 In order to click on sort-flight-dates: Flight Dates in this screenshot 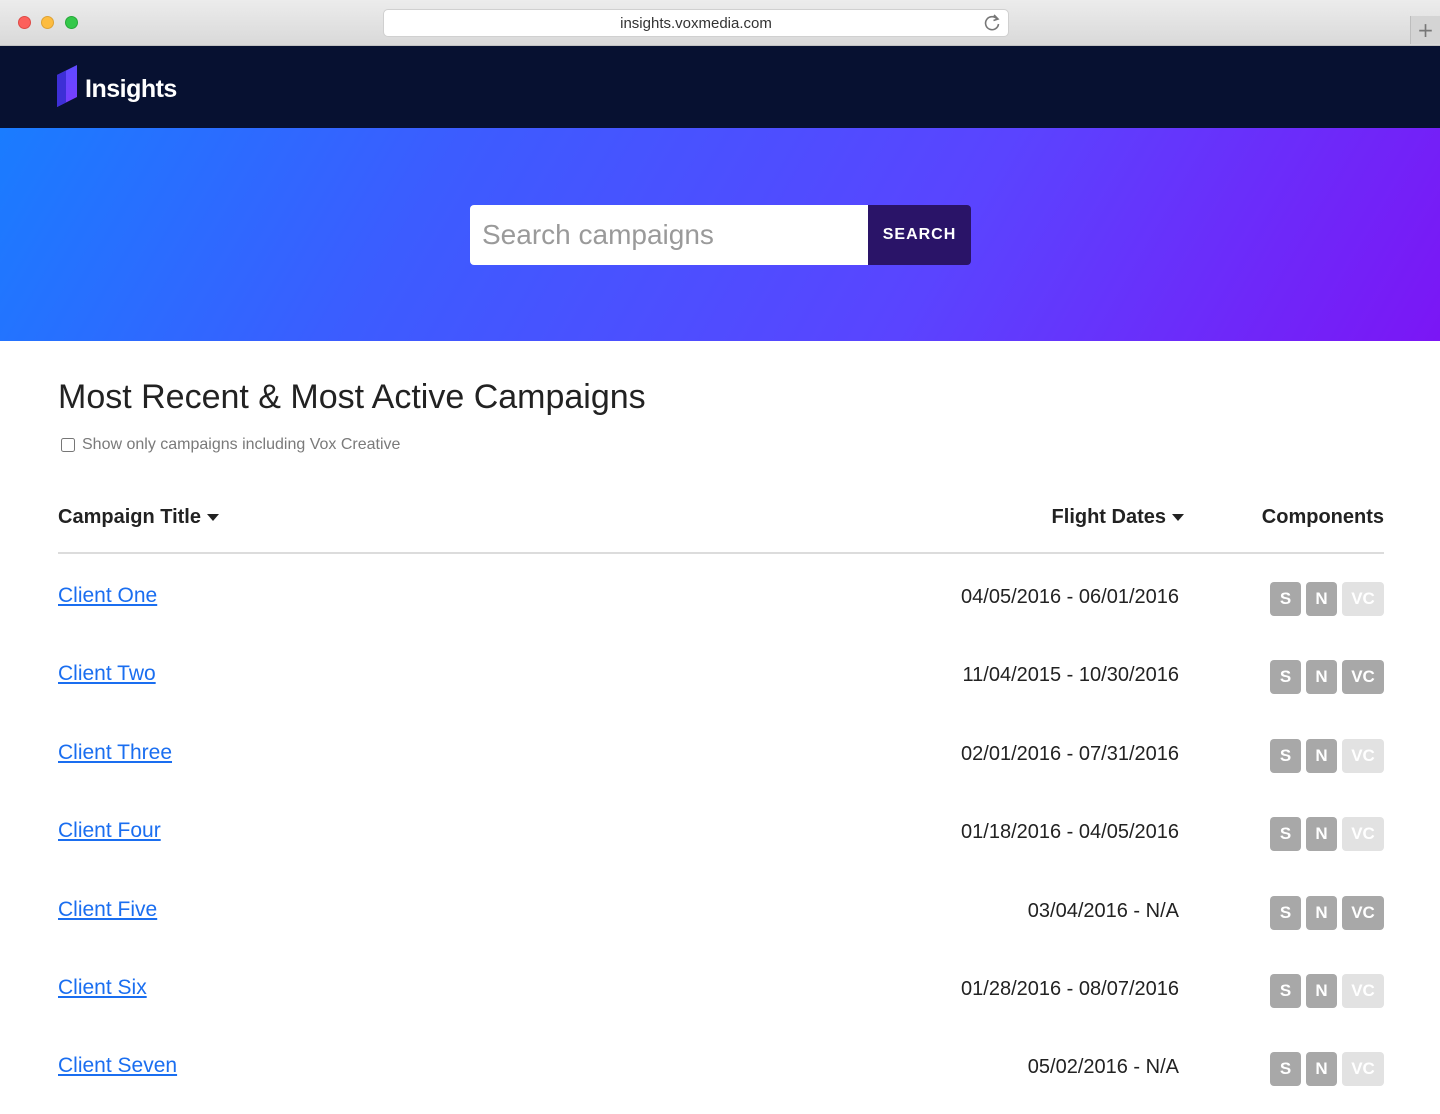, I will do `click(1118, 517)`.